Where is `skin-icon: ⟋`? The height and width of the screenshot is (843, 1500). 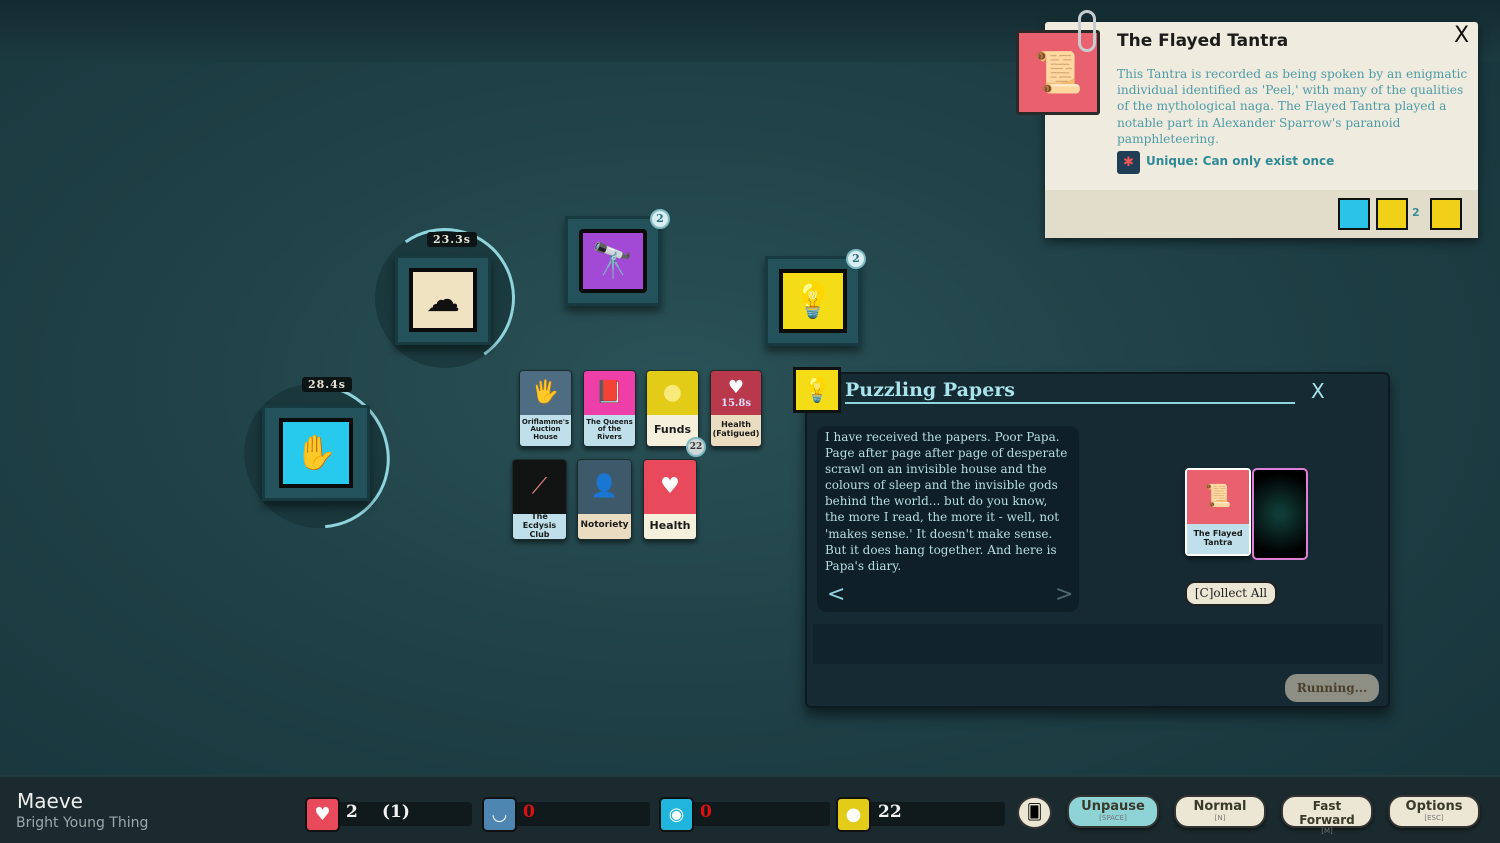
skin-icon: ⟋ is located at coordinates (539, 487).